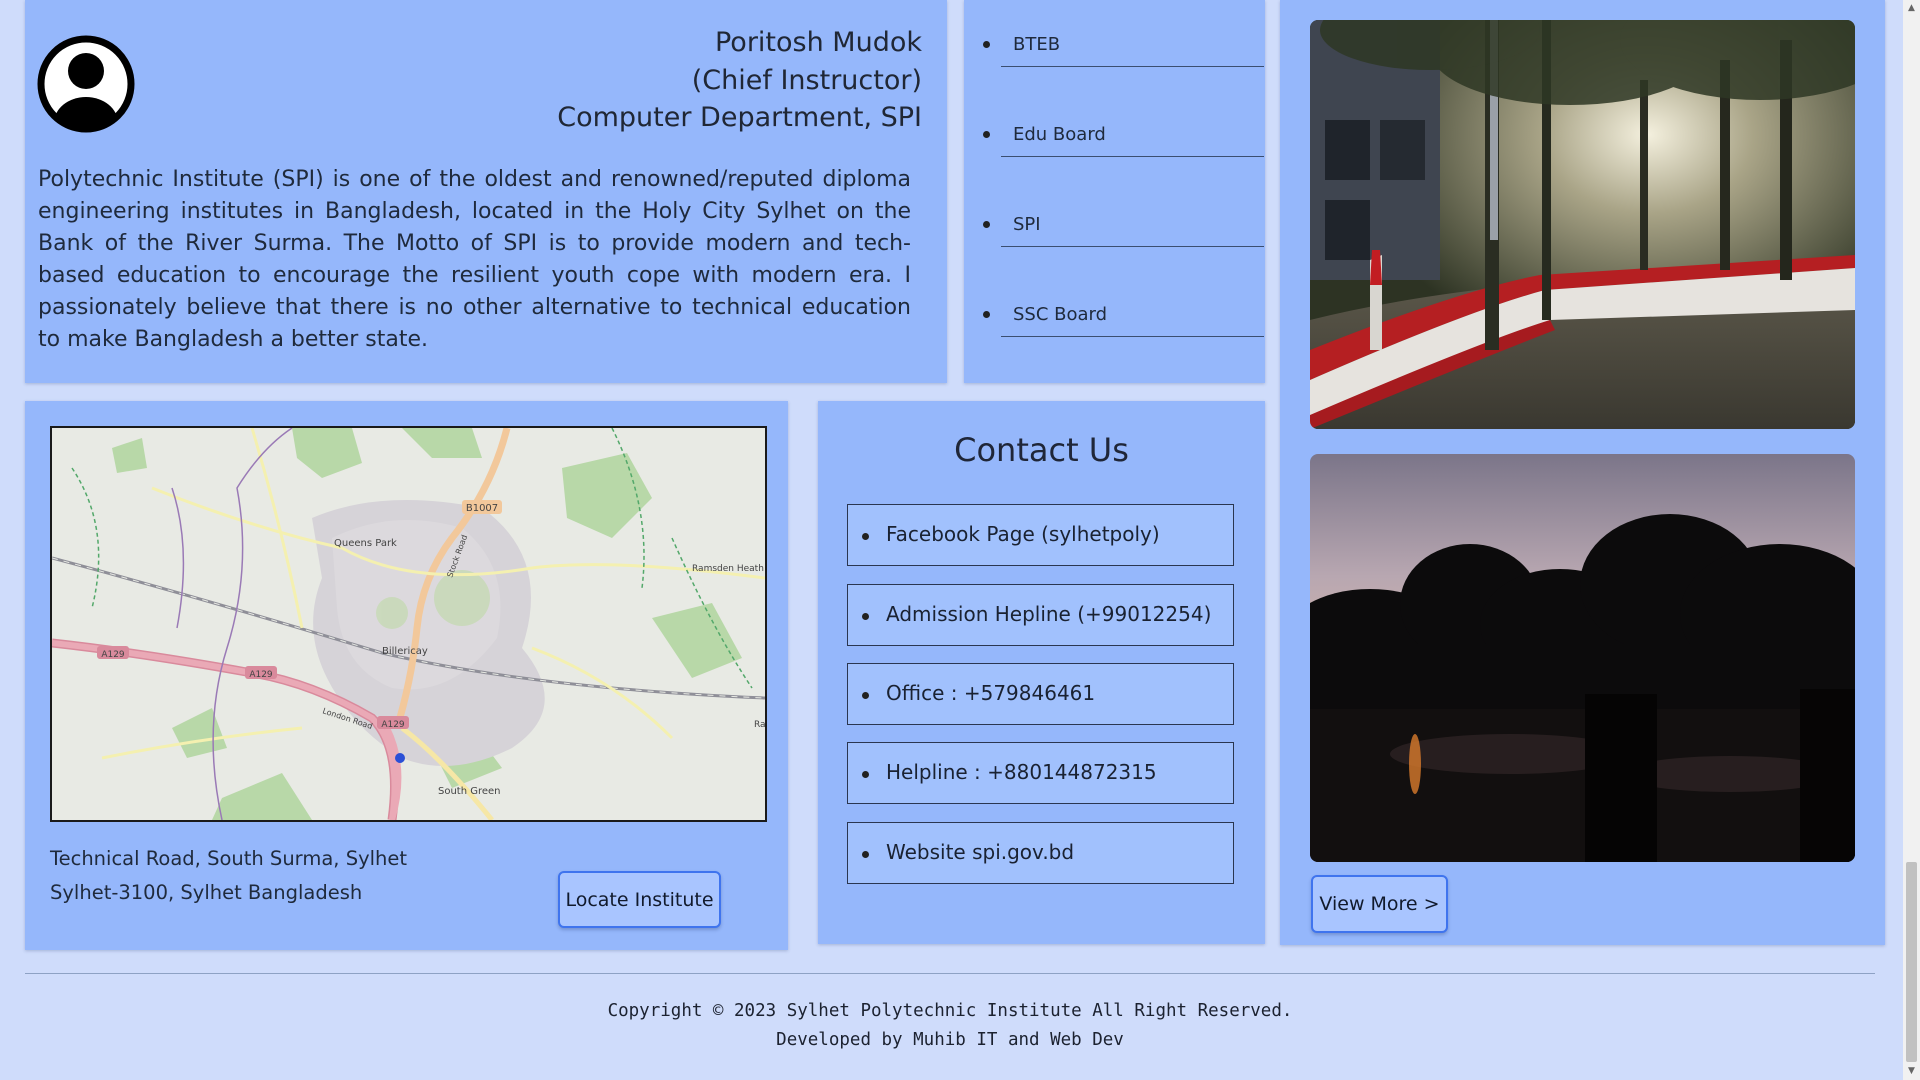 This screenshot has width=1920, height=1080. Describe the element at coordinates (1911, 962) in the screenshot. I see `scrollbar-thumb` at that location.